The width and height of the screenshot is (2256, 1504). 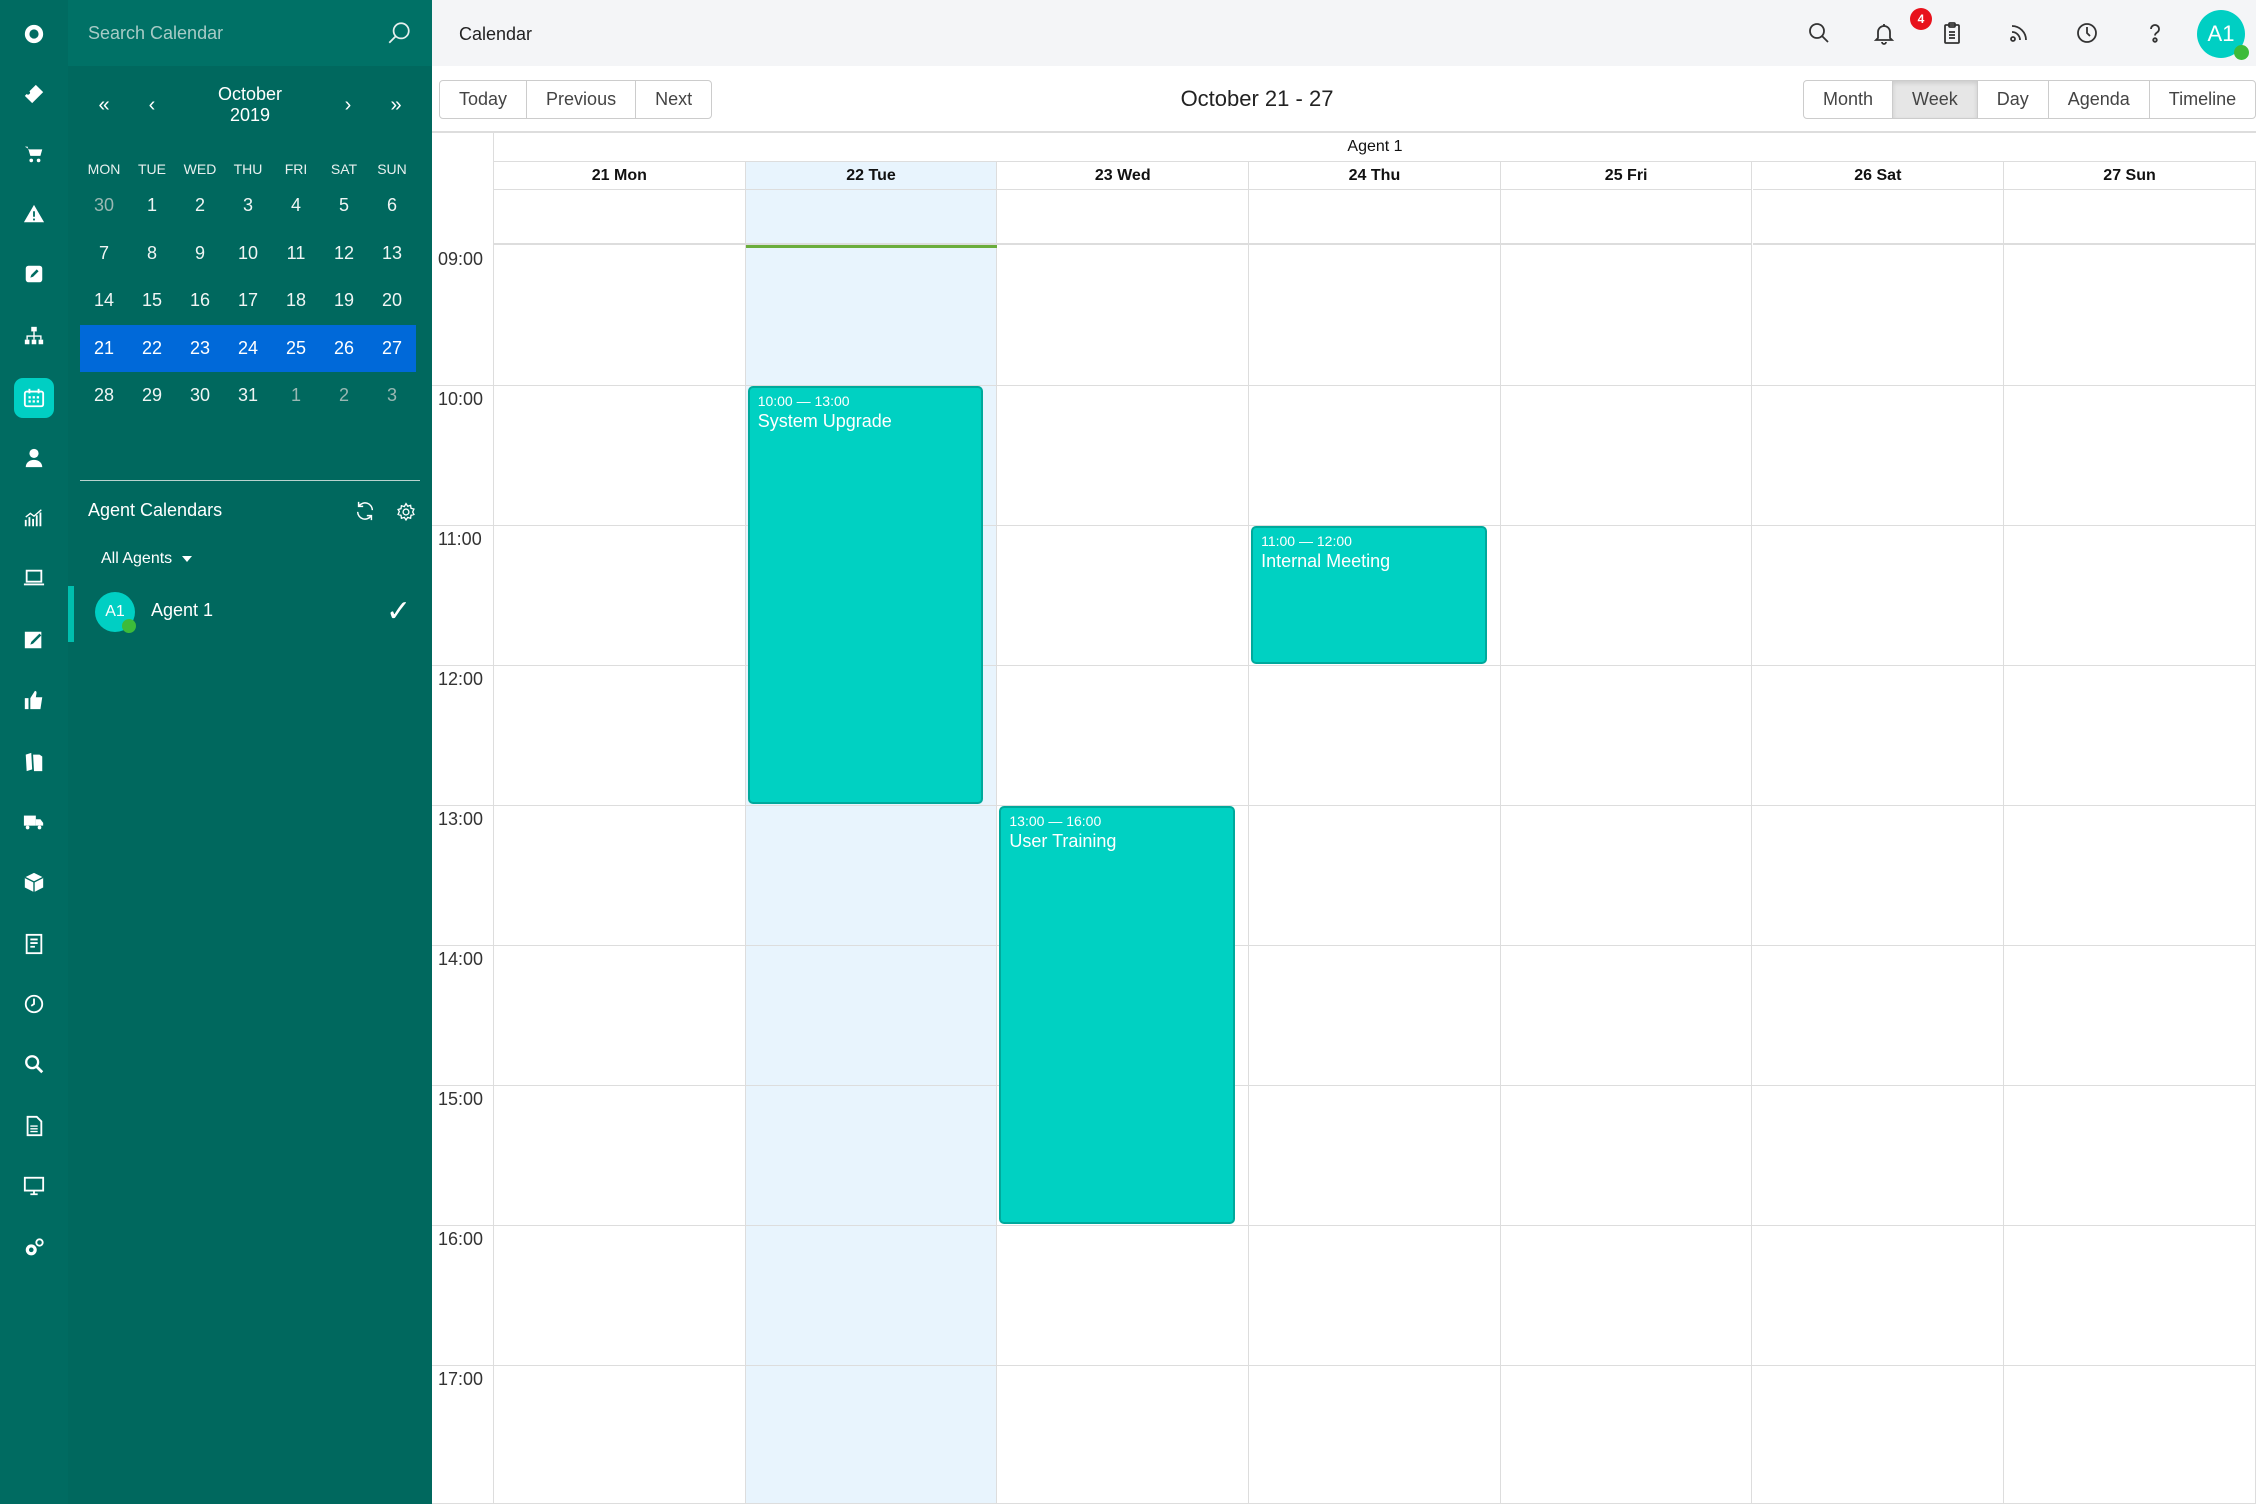 What do you see at coordinates (1935, 99) in the screenshot?
I see `view-week-button: Week` at bounding box center [1935, 99].